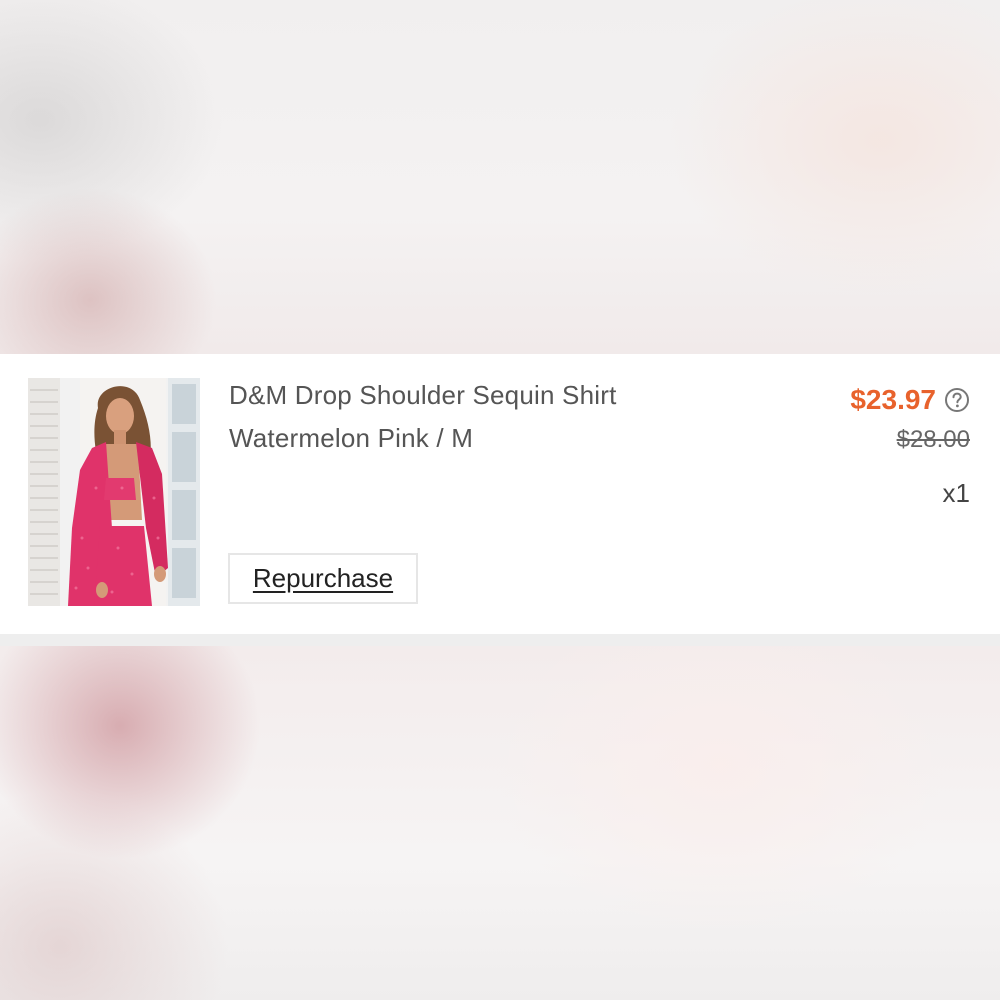 The image size is (1000, 1000). Describe the element at coordinates (957, 400) in the screenshot. I see `question-circle-icon` at that location.